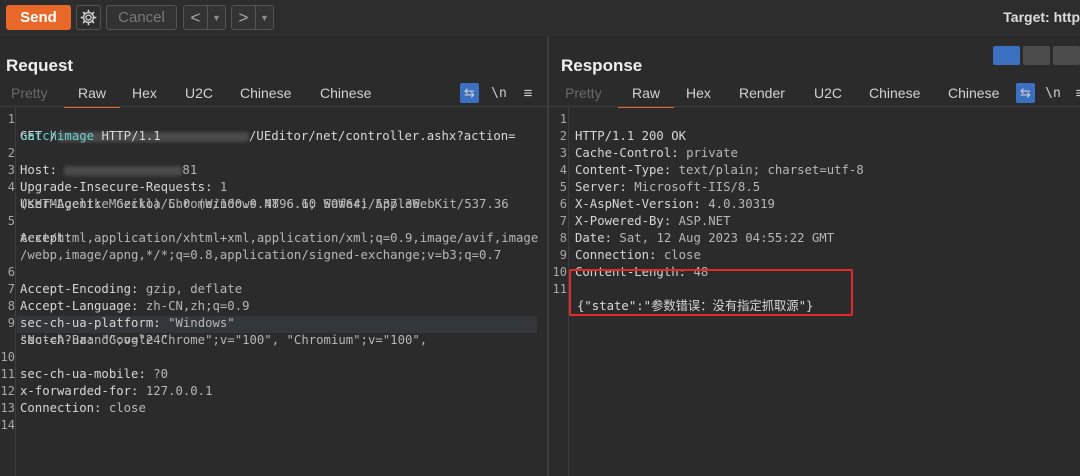  Describe the element at coordinates (141, 17) in the screenshot. I see `cancel-button: Cancel` at that location.